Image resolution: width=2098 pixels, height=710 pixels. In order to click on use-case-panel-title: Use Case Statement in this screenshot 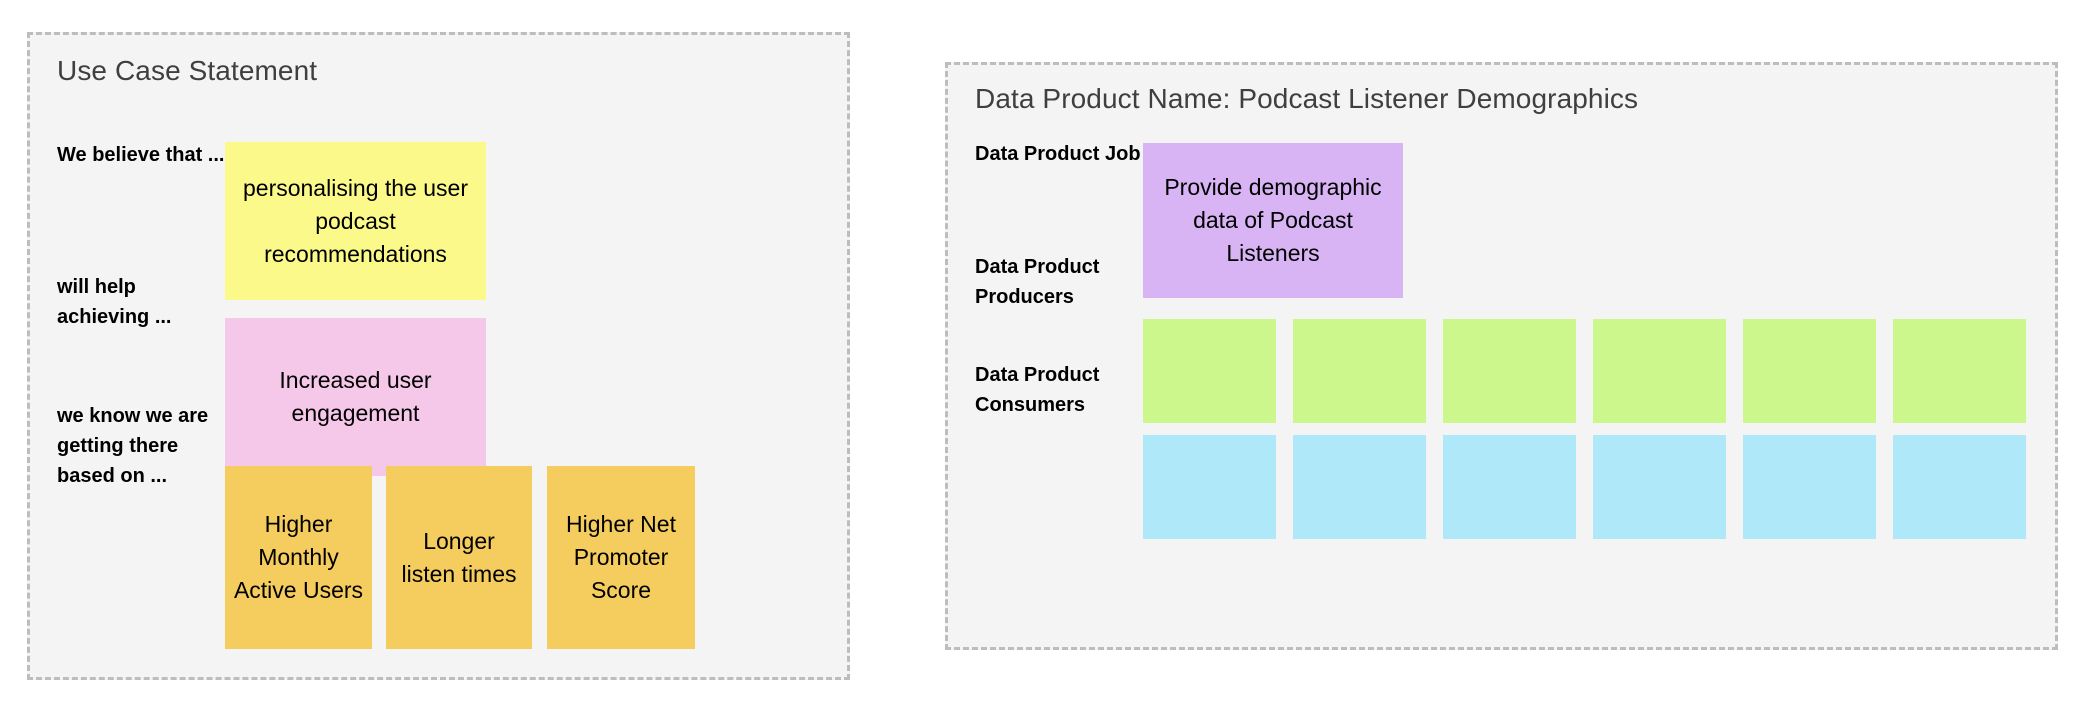, I will do `click(187, 70)`.